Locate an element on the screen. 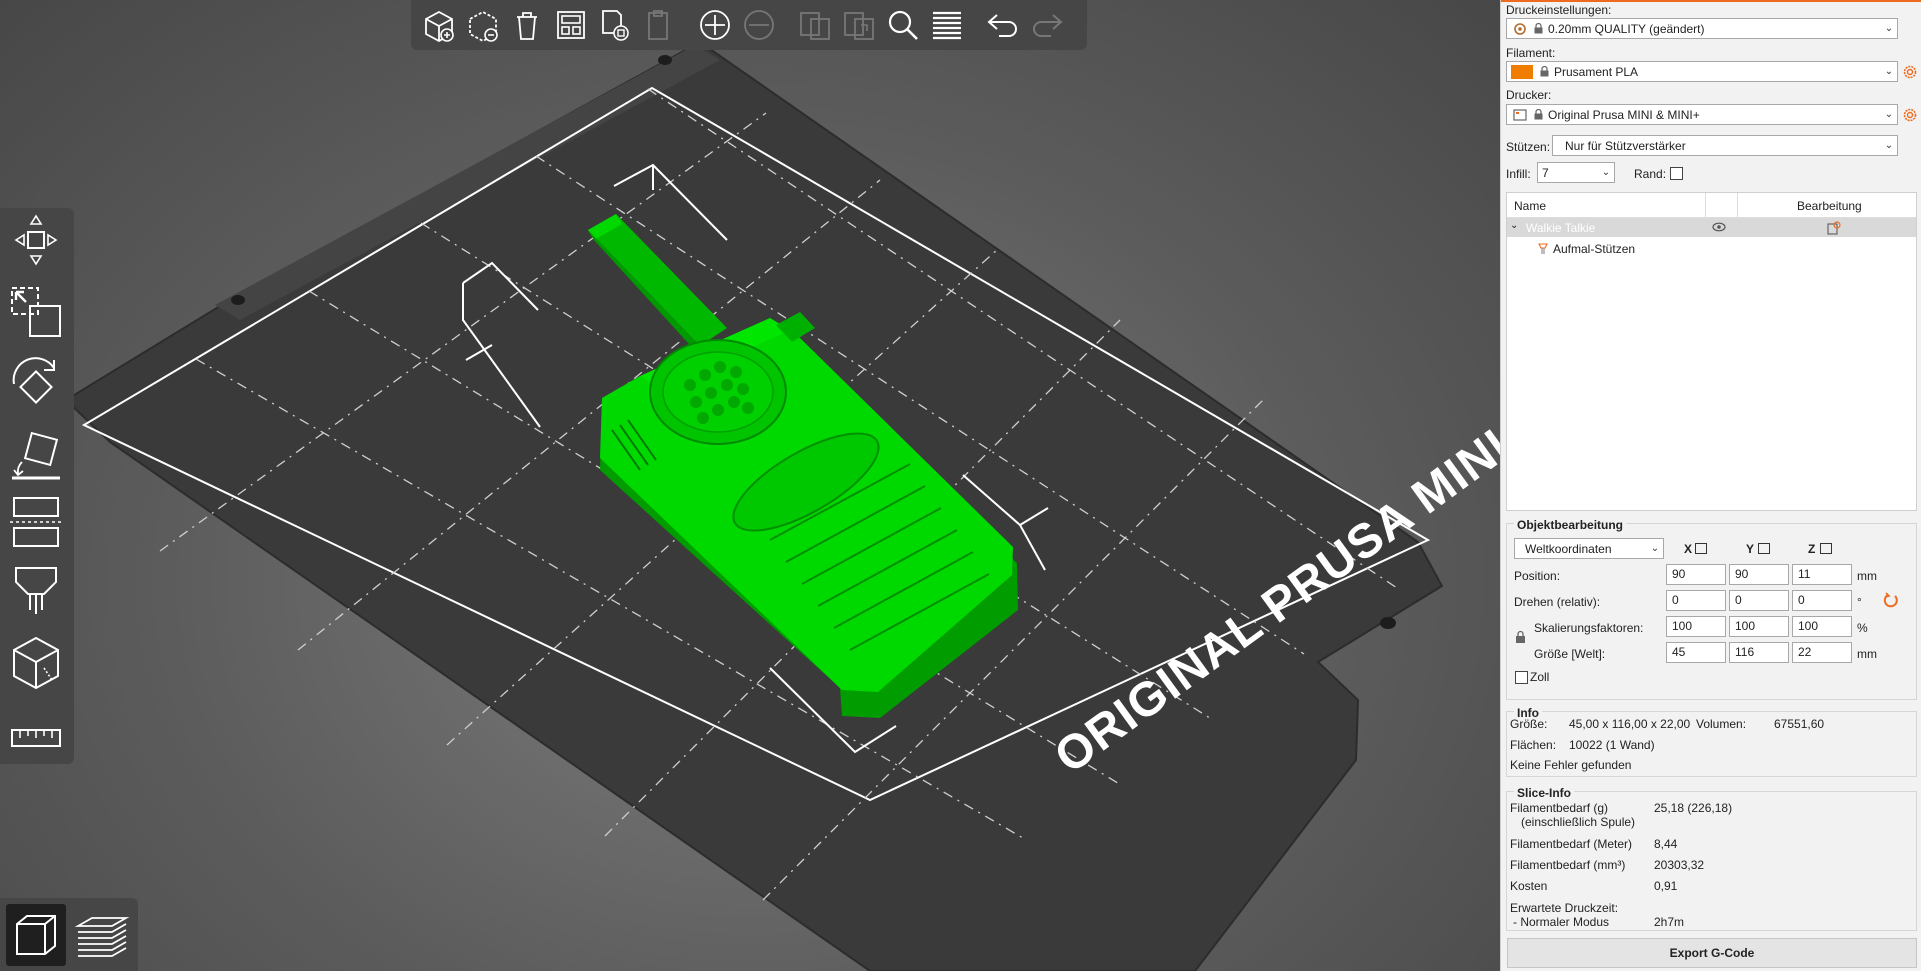 The width and height of the screenshot is (1921, 971). scale-lock-icon is located at coordinates (1520, 637).